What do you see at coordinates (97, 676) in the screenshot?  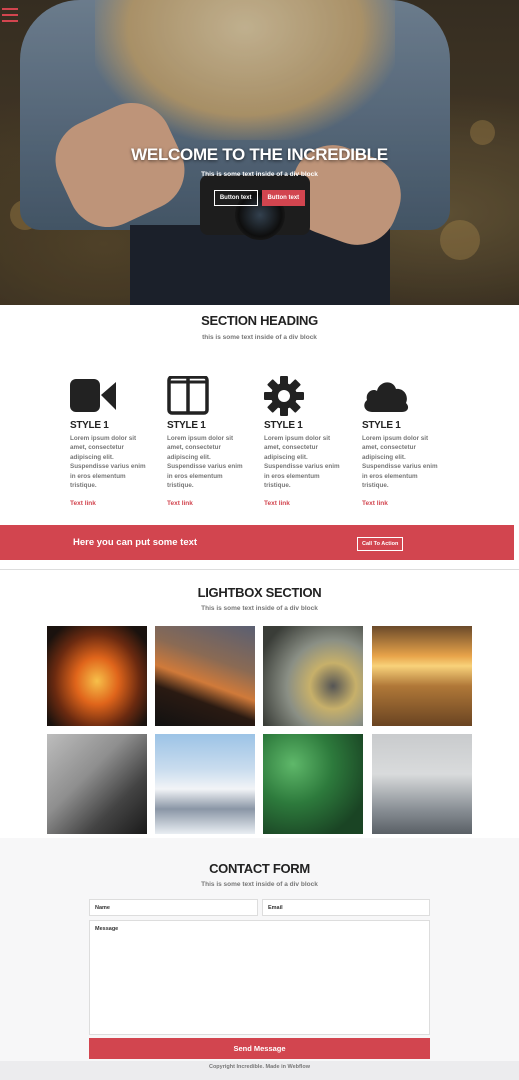 I see `campfire-image` at bounding box center [97, 676].